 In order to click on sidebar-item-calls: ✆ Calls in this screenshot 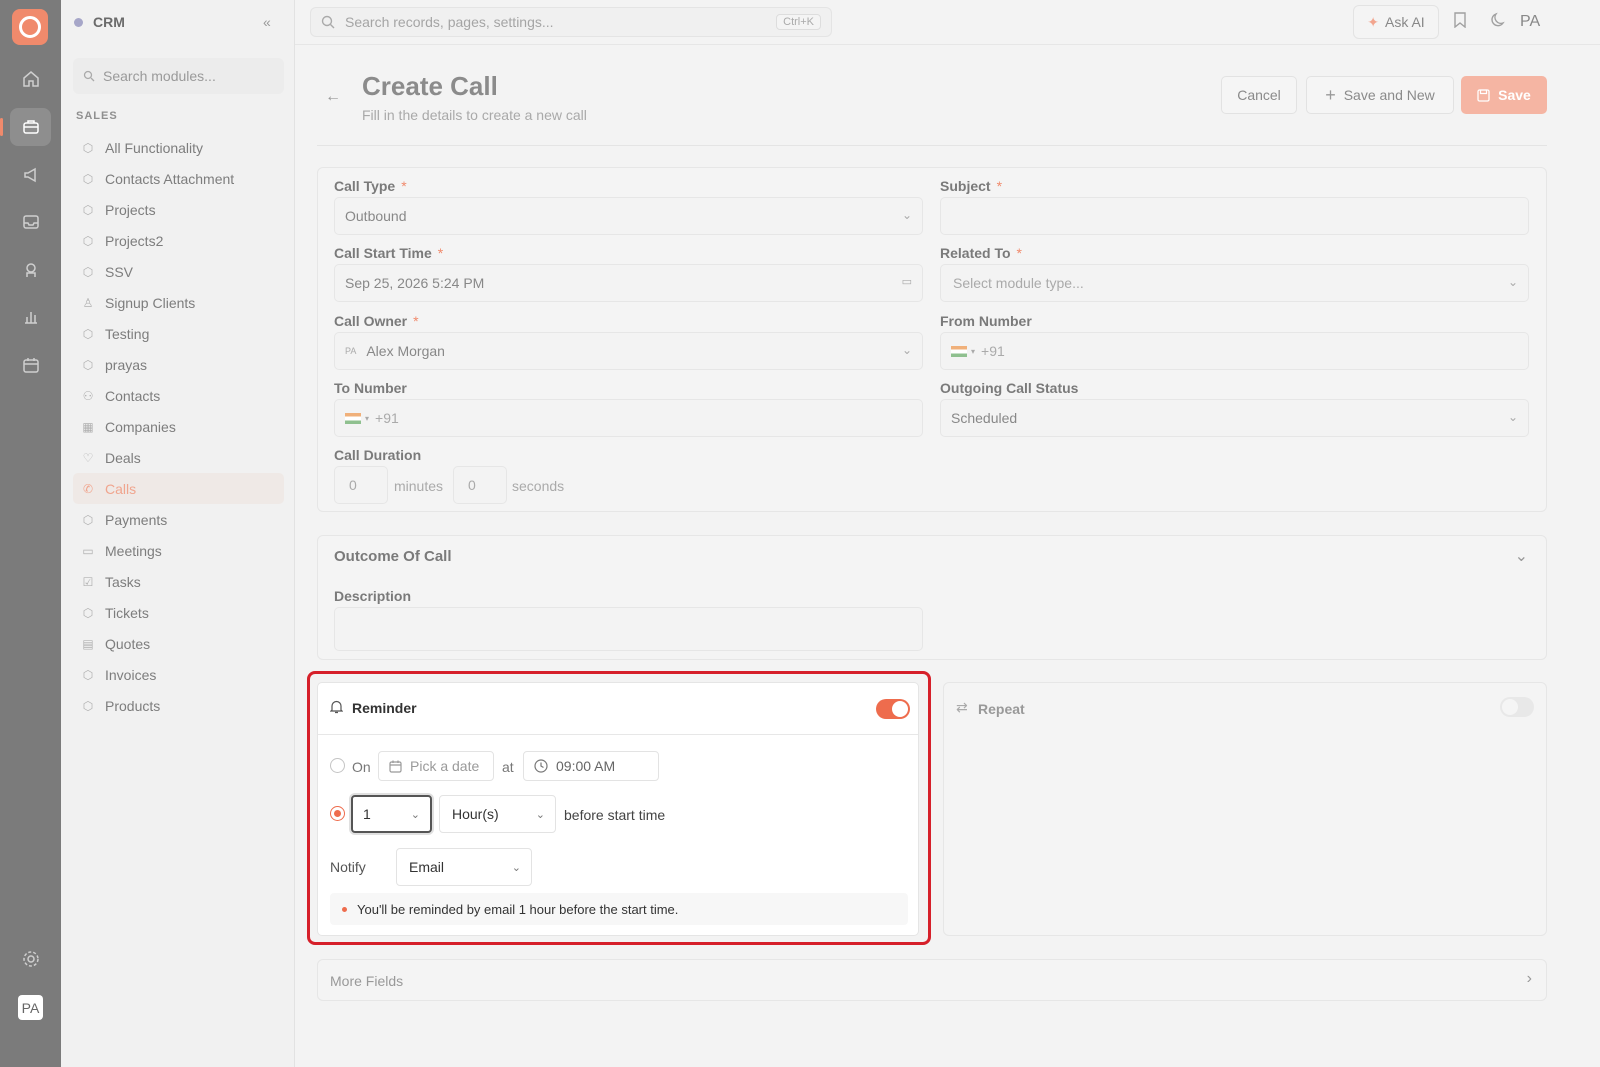, I will do `click(178, 488)`.